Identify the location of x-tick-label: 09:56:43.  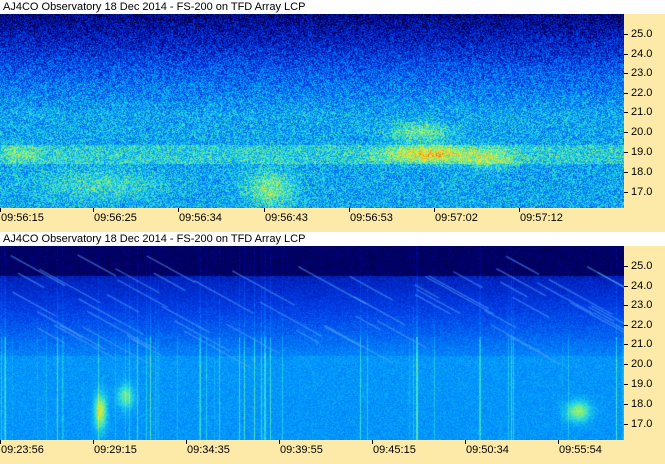
(286, 218).